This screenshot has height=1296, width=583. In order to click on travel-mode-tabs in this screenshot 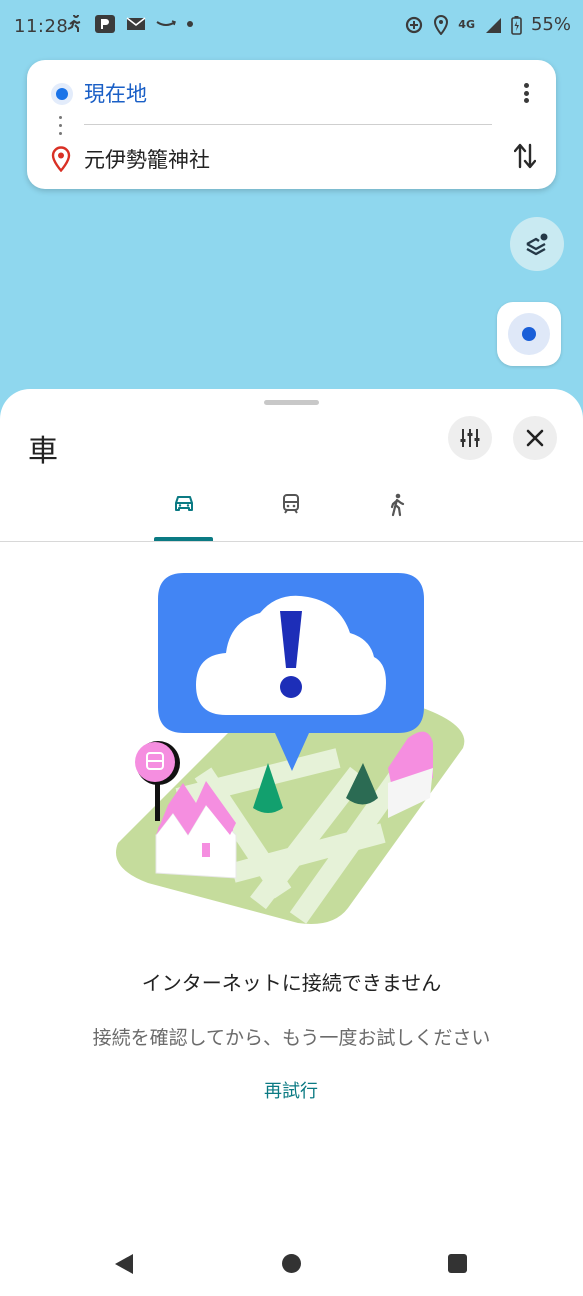, I will do `click(291, 513)`.